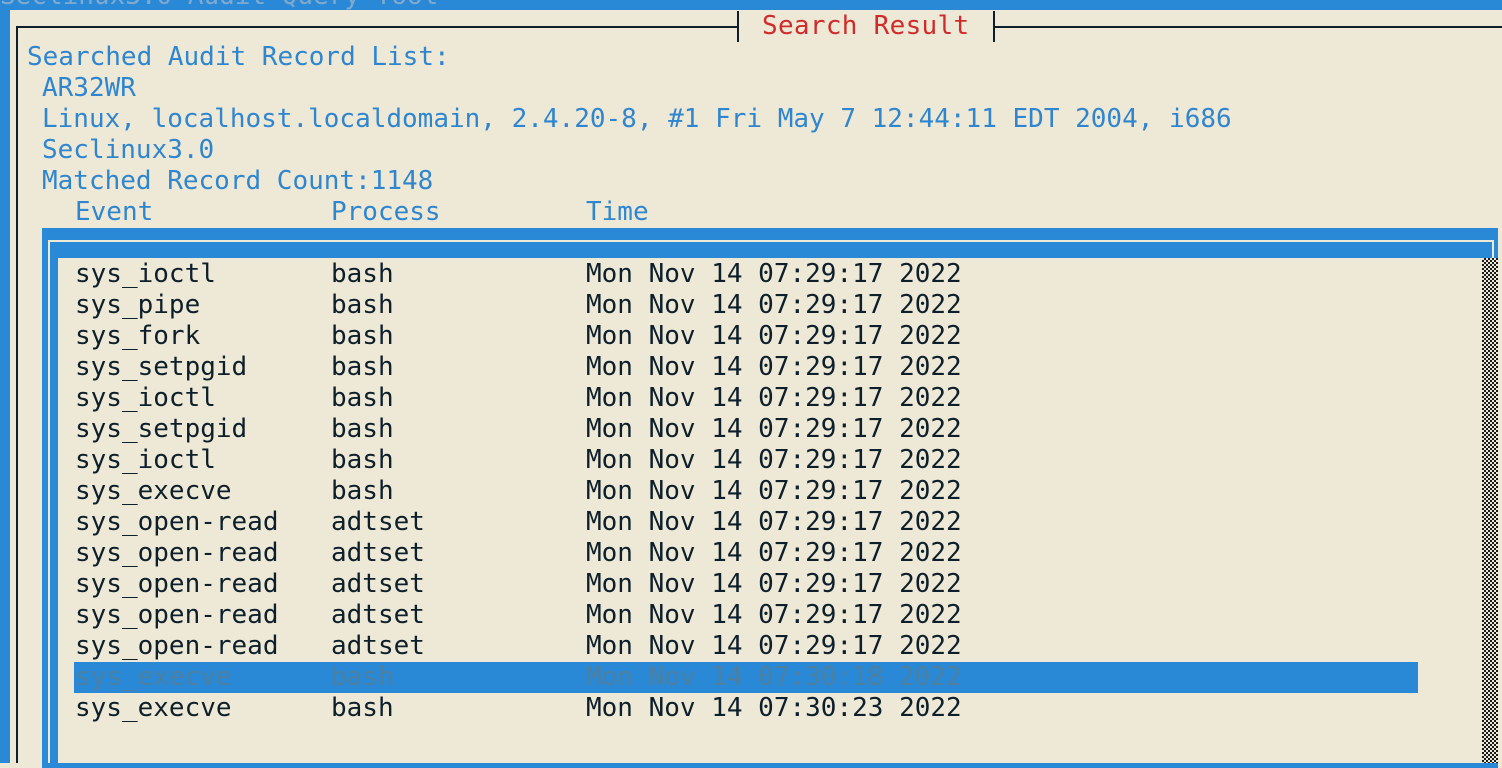 The width and height of the screenshot is (1502, 768). I want to click on record-time: Mon Nov 14 07:30:23 2022, so click(774, 708).